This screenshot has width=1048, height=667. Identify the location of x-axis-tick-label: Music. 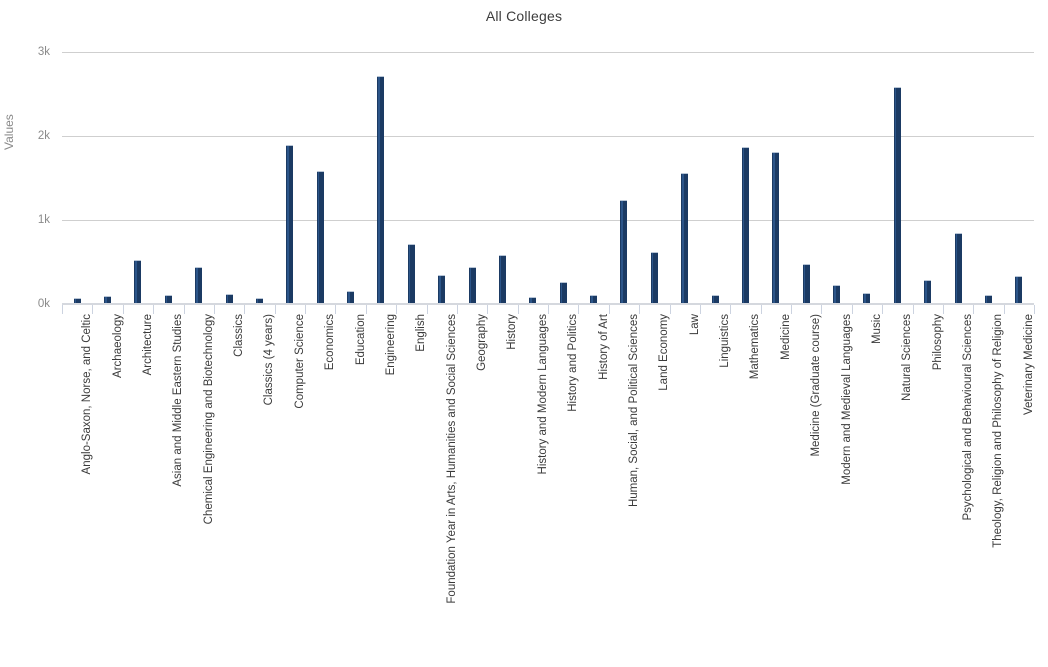
(876, 329).